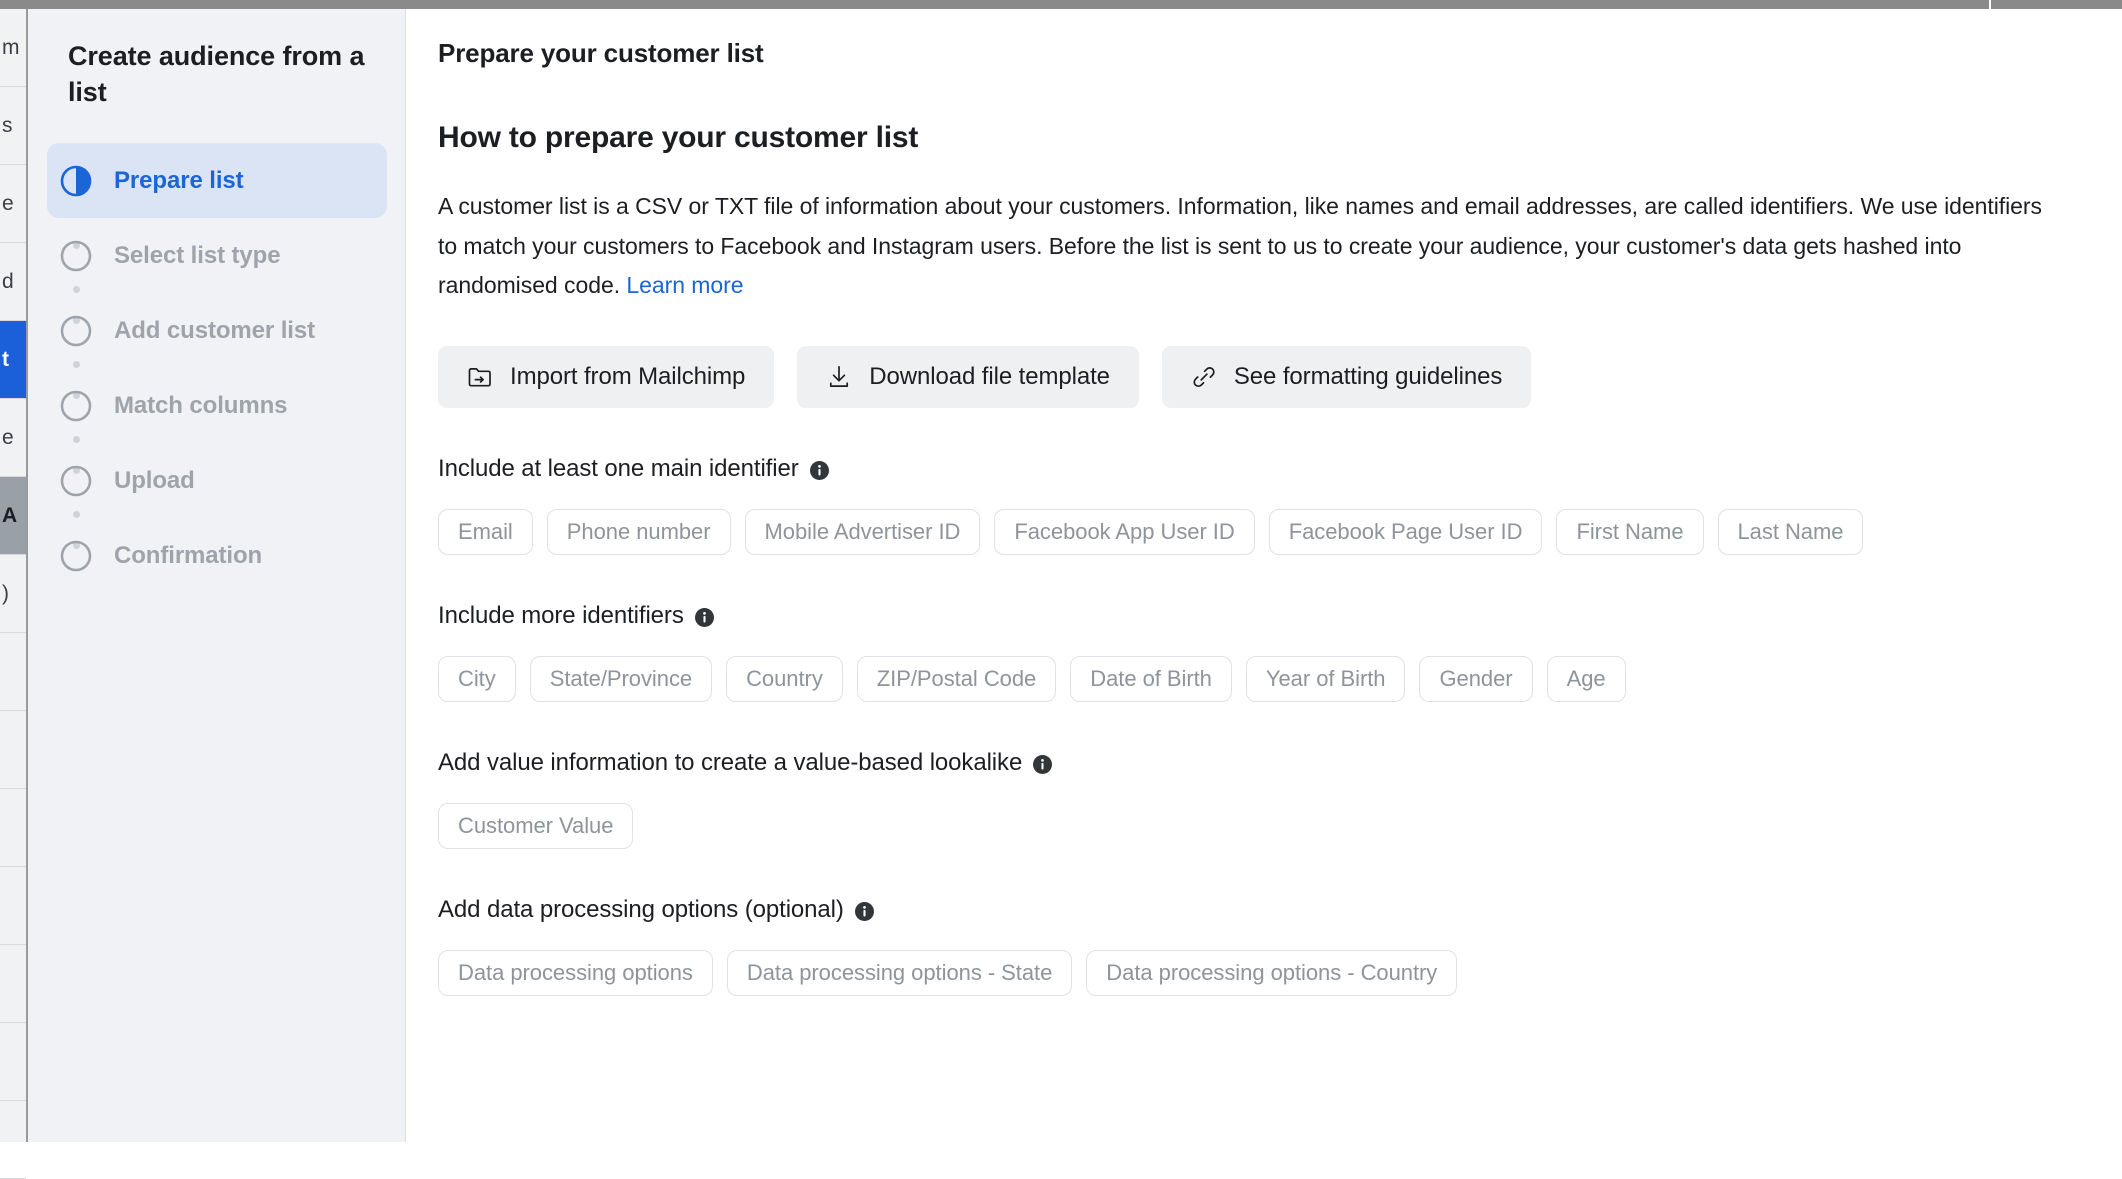  Describe the element at coordinates (13, 594) in the screenshot. I see `background-table-row: )` at that location.